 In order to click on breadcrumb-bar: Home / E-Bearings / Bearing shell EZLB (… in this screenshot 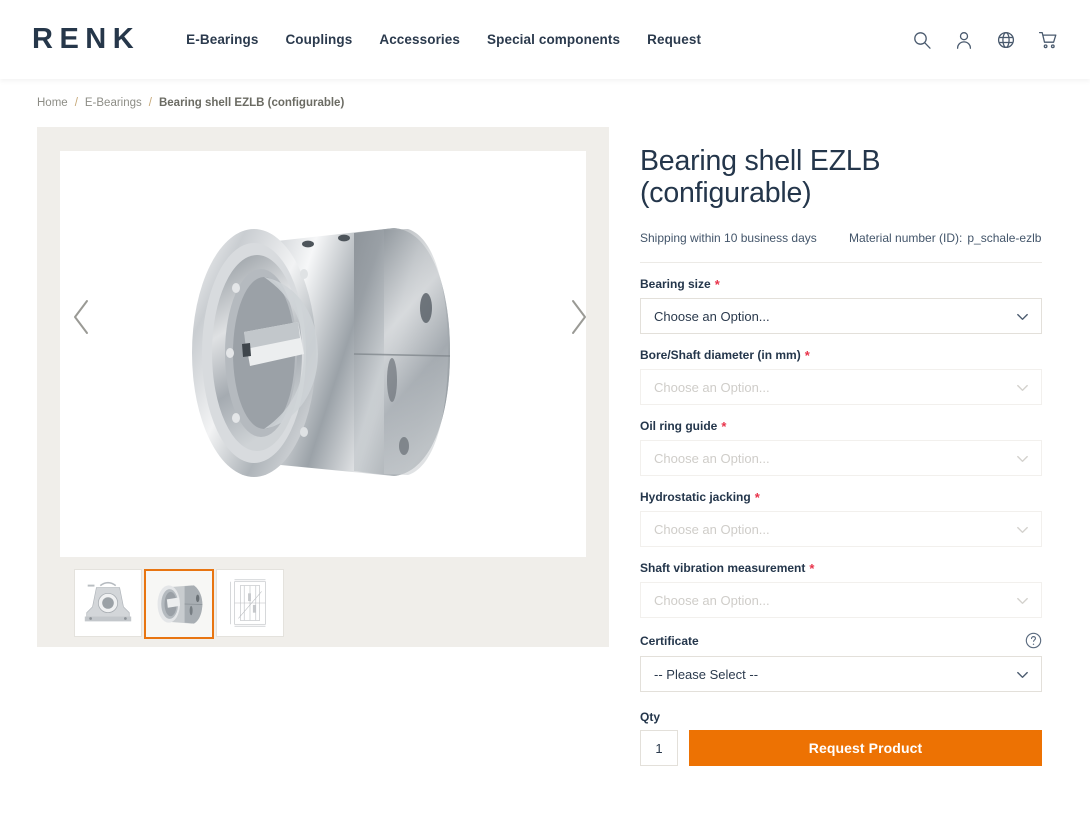, I will do `click(545, 103)`.